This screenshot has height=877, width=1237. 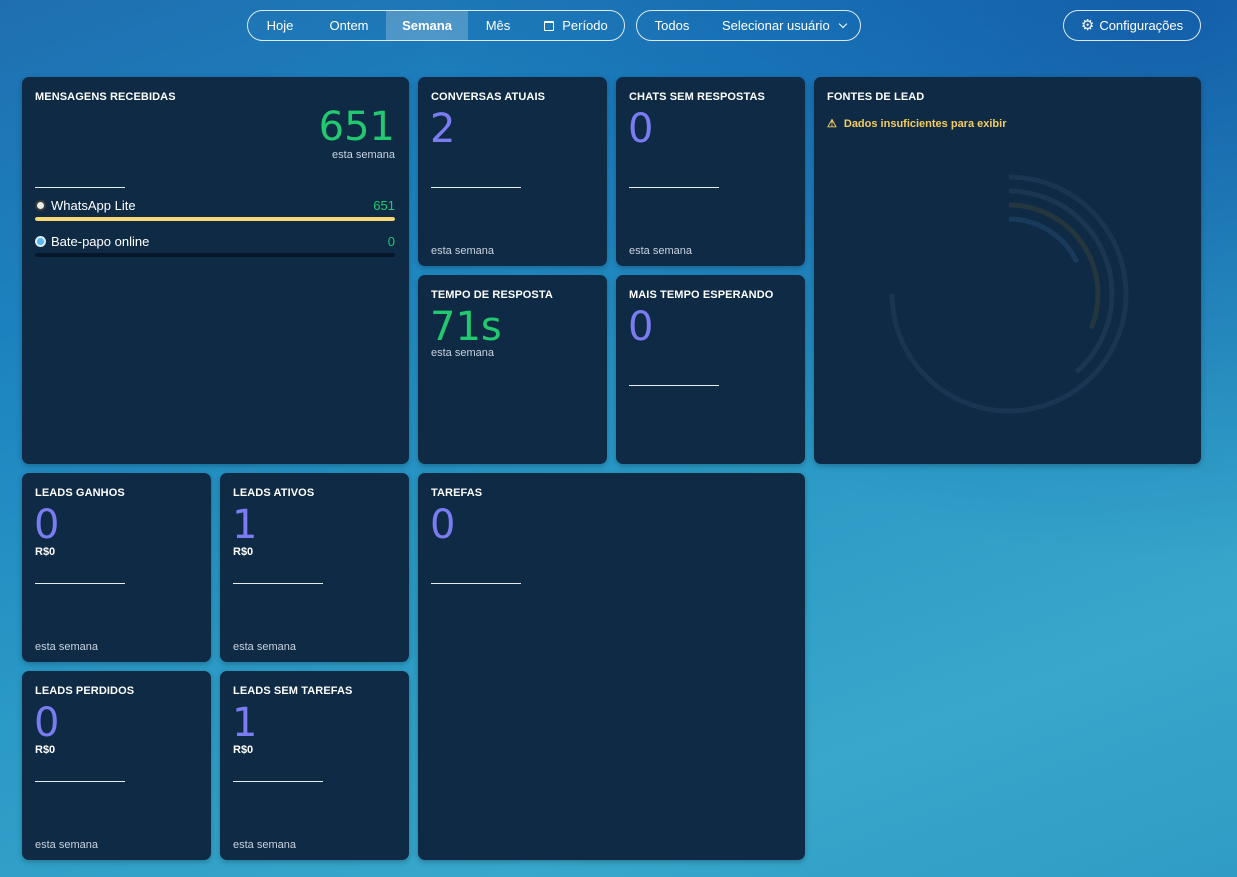 I want to click on source-bar-whatsapp, so click(x=215, y=219).